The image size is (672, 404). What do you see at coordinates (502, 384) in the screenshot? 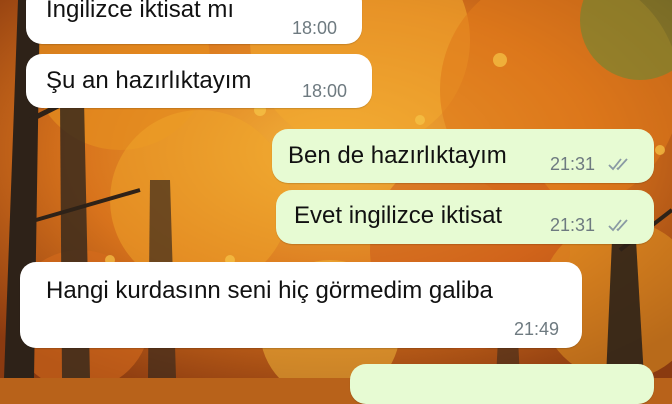
I see `message-outgoing-partial` at bounding box center [502, 384].